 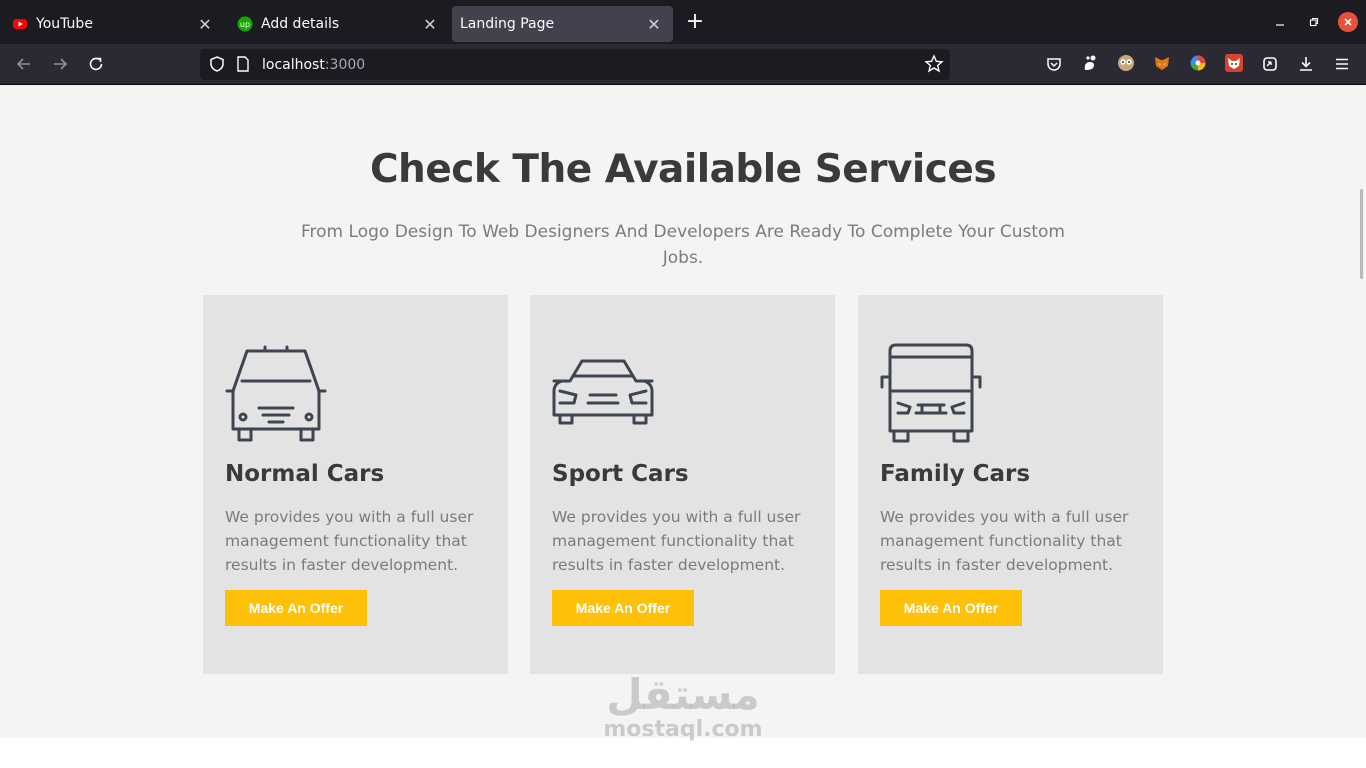 I want to click on bookmark-star-icon, so click(x=934, y=66).